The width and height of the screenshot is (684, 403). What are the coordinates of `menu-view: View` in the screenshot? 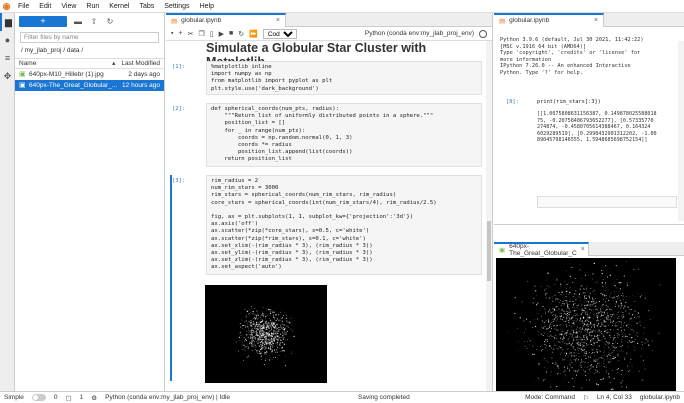 It's located at (68, 6).